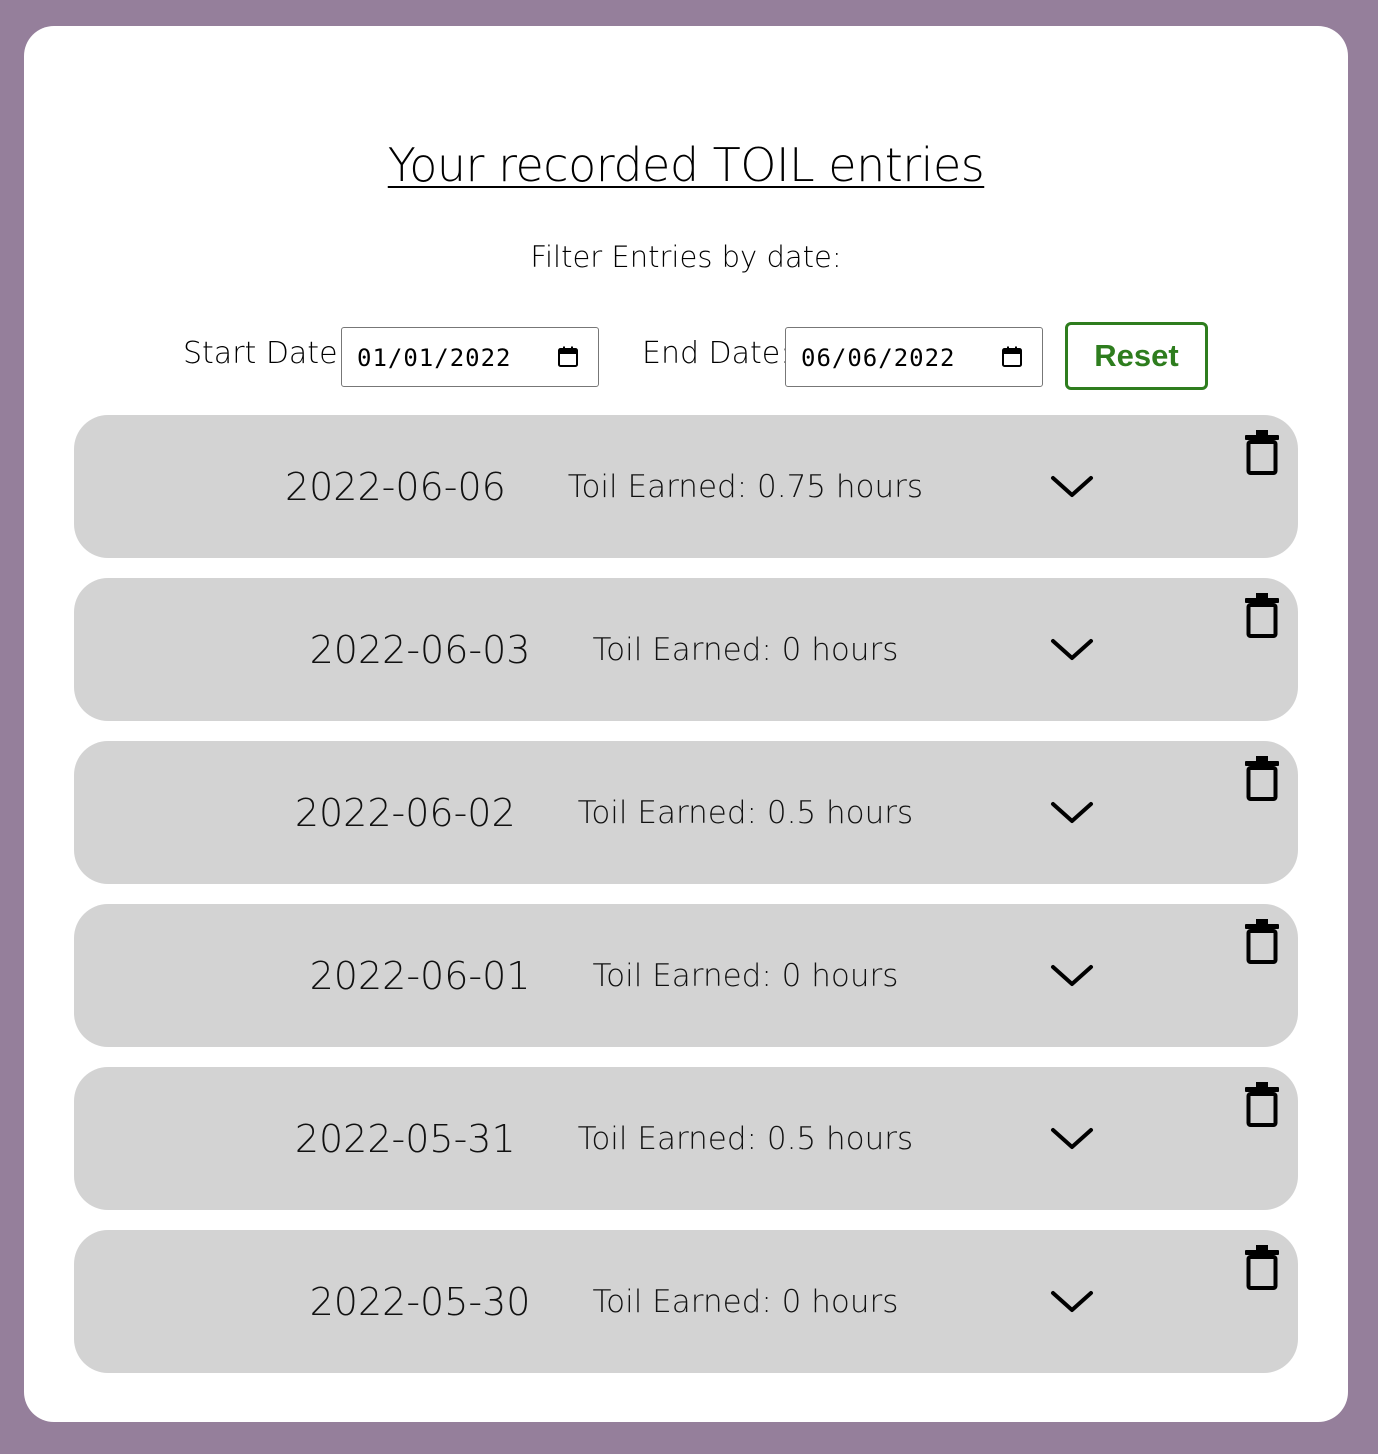 The width and height of the screenshot is (1378, 1454). I want to click on entry-date: 2022-05-30, so click(420, 1301).